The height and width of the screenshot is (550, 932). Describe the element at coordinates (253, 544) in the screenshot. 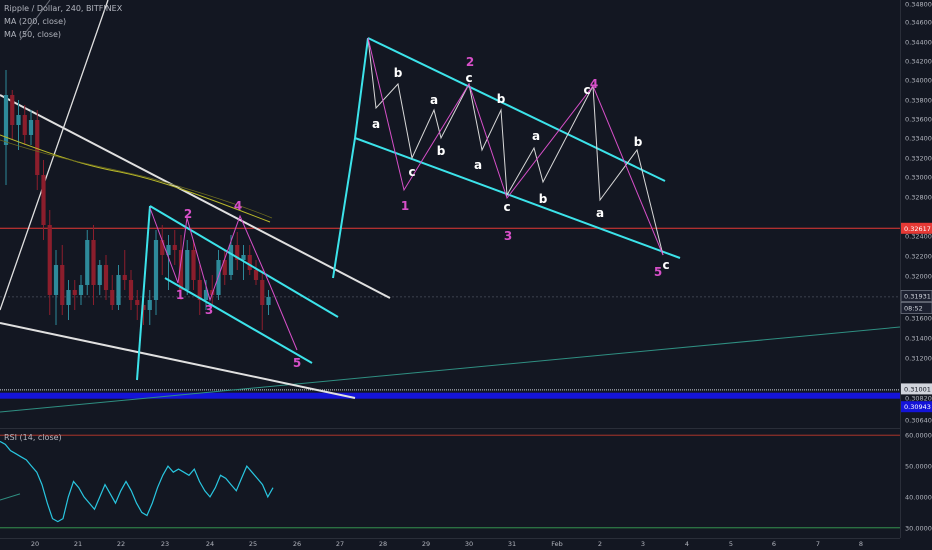

I see `time-tick-label: 25` at that location.